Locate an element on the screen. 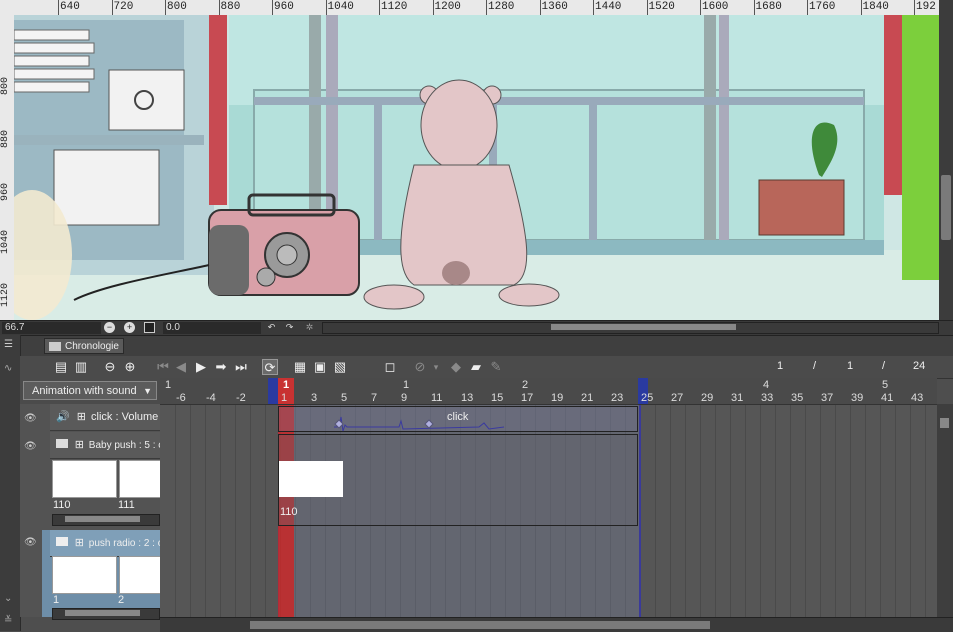 The height and width of the screenshot is (632, 953). prev-frame-icon: ◀ is located at coordinates (181, 367).